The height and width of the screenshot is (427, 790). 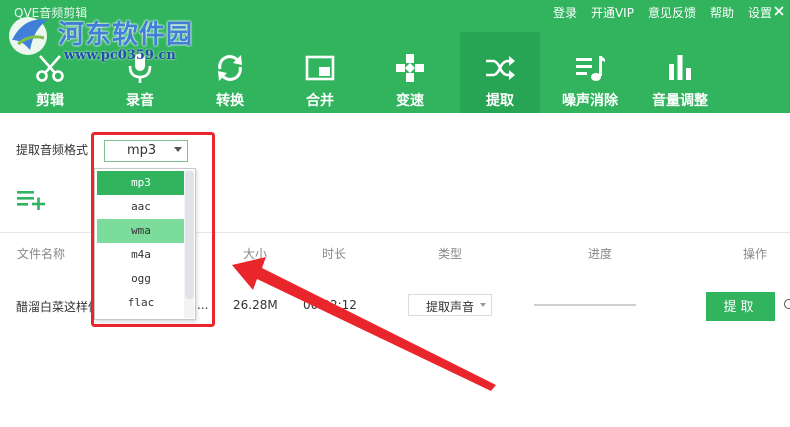 I want to click on tool-denoise-label: 噪声消除, so click(x=590, y=101).